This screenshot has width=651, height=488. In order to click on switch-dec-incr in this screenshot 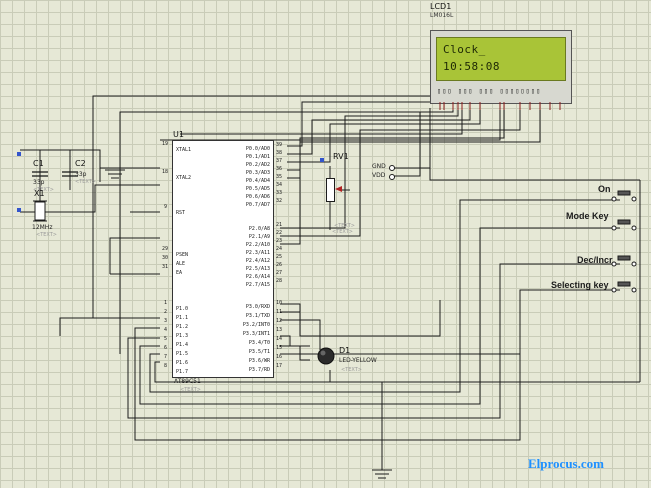, I will do `click(624, 261)`.